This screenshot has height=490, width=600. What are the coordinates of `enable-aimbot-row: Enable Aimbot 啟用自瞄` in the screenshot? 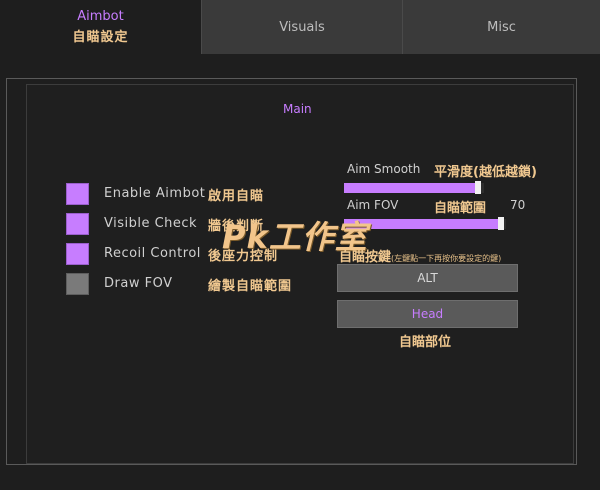 It's located at (164, 194).